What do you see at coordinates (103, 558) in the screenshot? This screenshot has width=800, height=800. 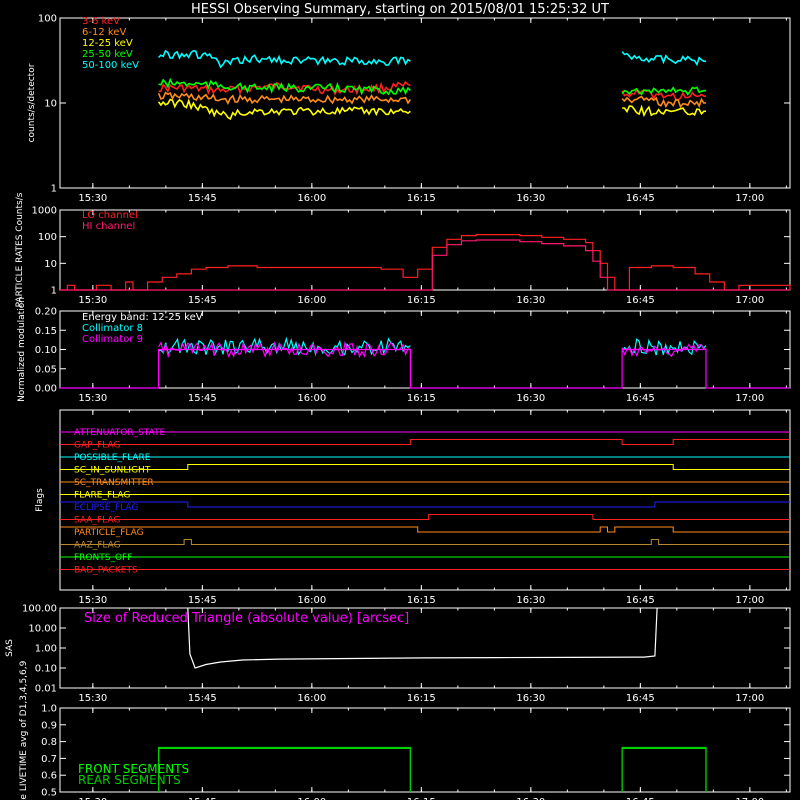 I see `flag-label: FRONTS_OFF` at bounding box center [103, 558].